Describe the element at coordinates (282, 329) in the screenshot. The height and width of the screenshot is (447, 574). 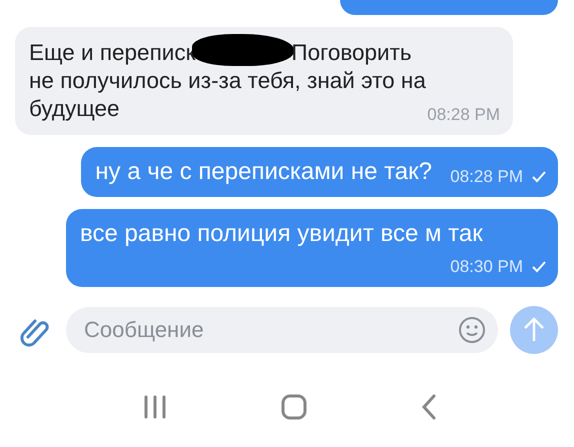
I see `message-field: Сообщение` at that location.